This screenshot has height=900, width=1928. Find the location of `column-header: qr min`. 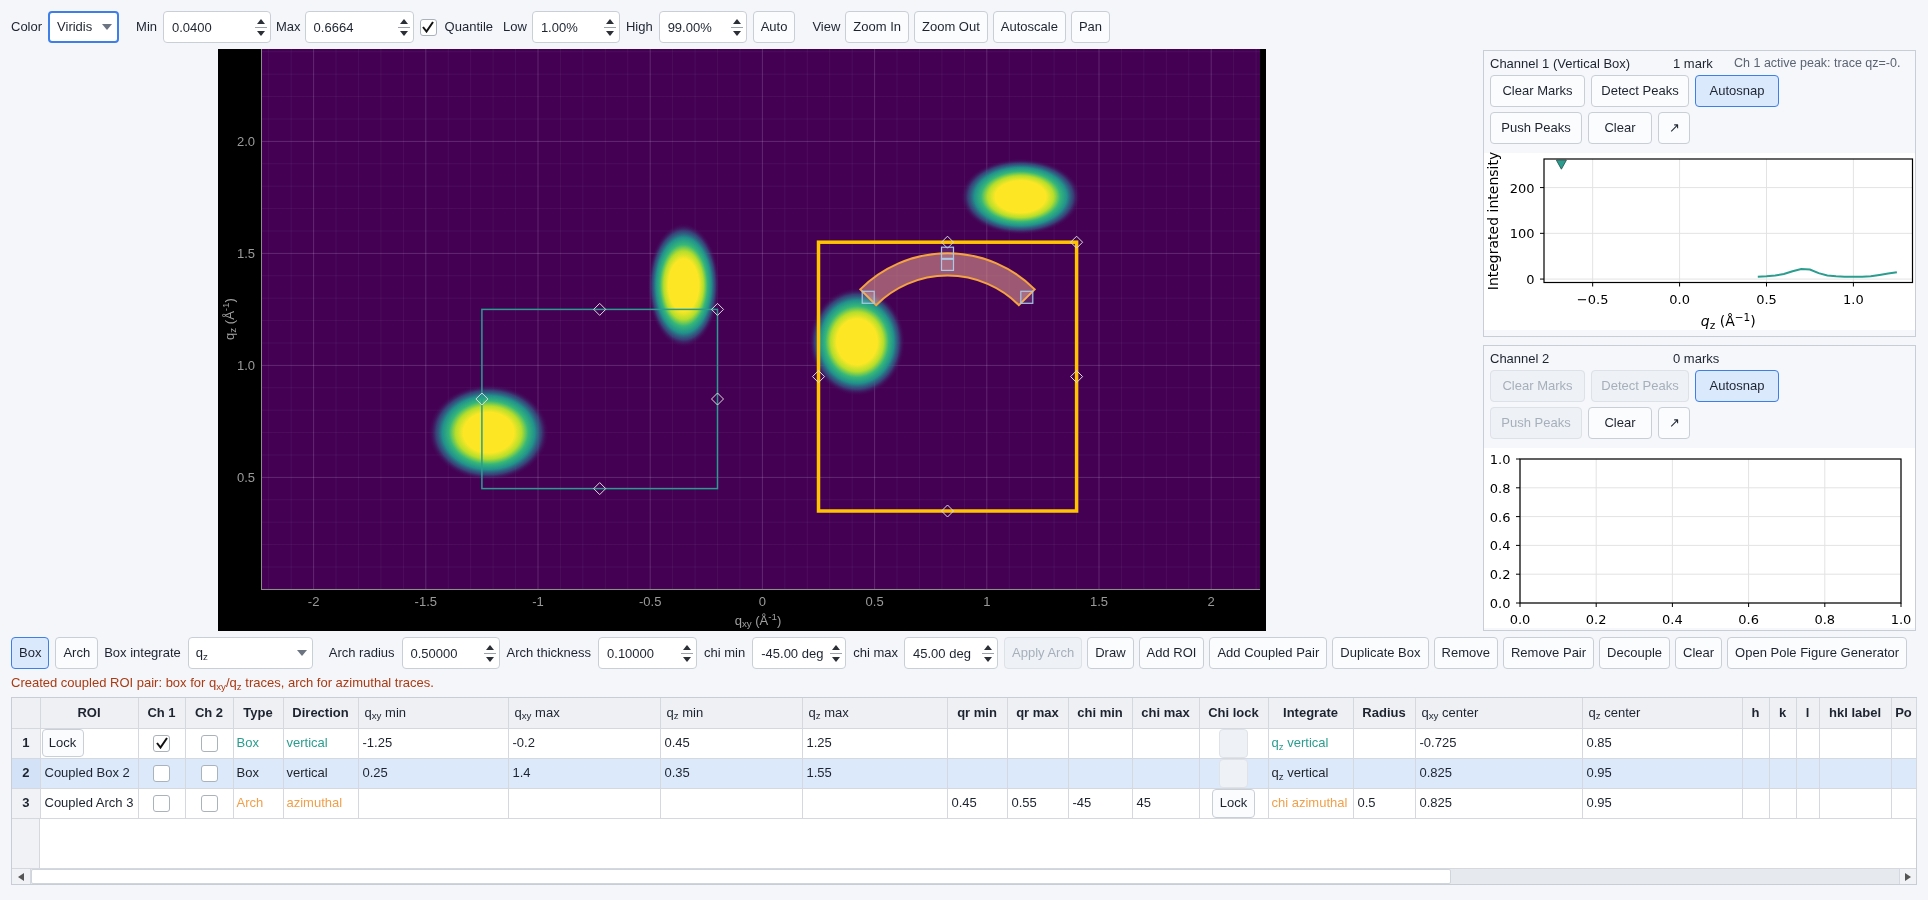

column-header: qr min is located at coordinates (977, 713).